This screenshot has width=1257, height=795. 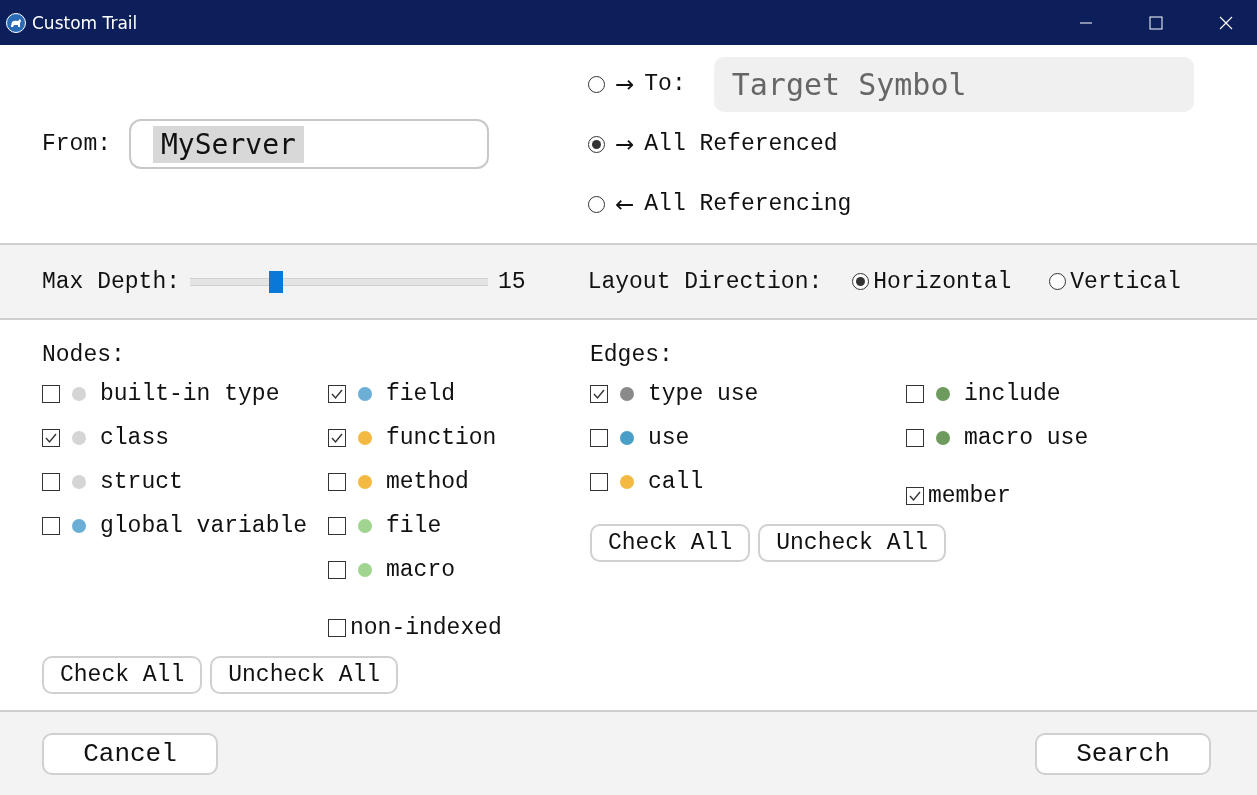 I want to click on target-symbol-field: Target Symbol, so click(x=953, y=84).